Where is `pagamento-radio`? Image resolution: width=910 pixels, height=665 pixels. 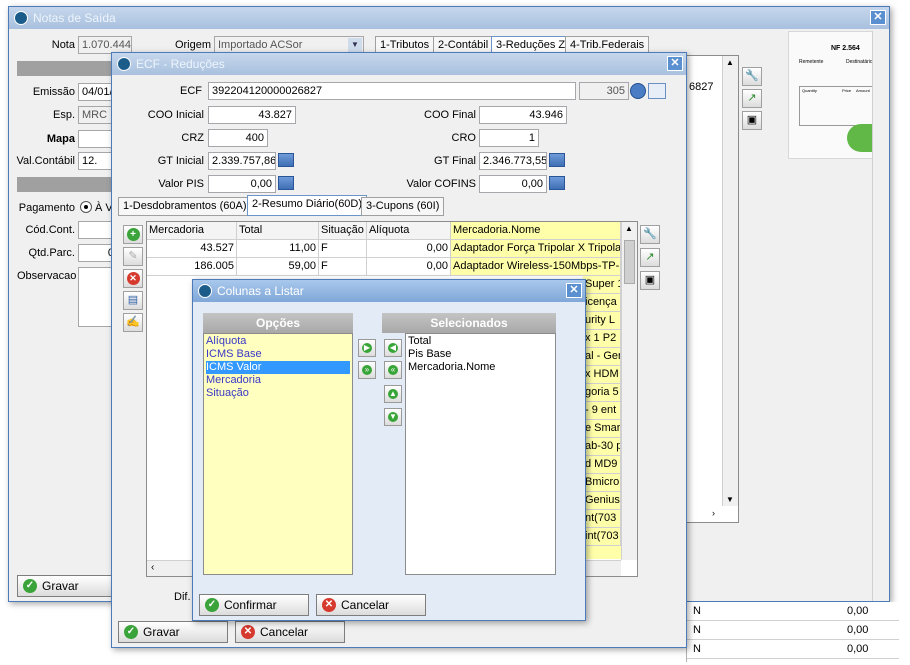
pagamento-radio is located at coordinates (86, 207).